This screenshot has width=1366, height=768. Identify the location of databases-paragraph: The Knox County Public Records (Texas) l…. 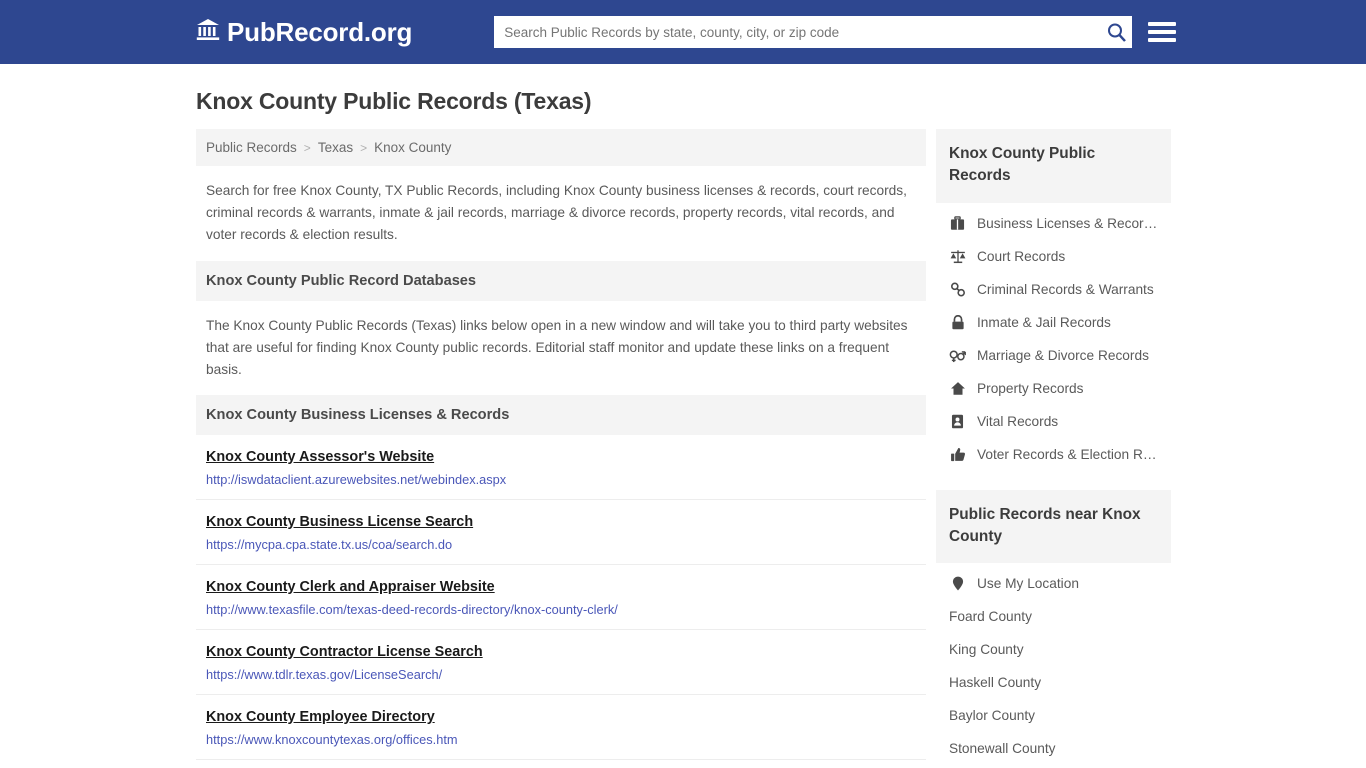
(557, 347).